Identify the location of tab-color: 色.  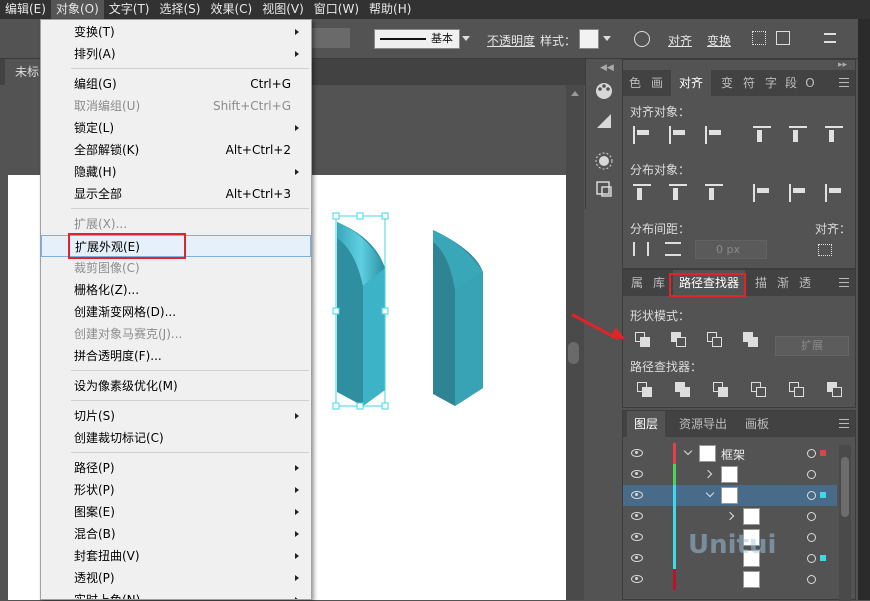
(635, 83).